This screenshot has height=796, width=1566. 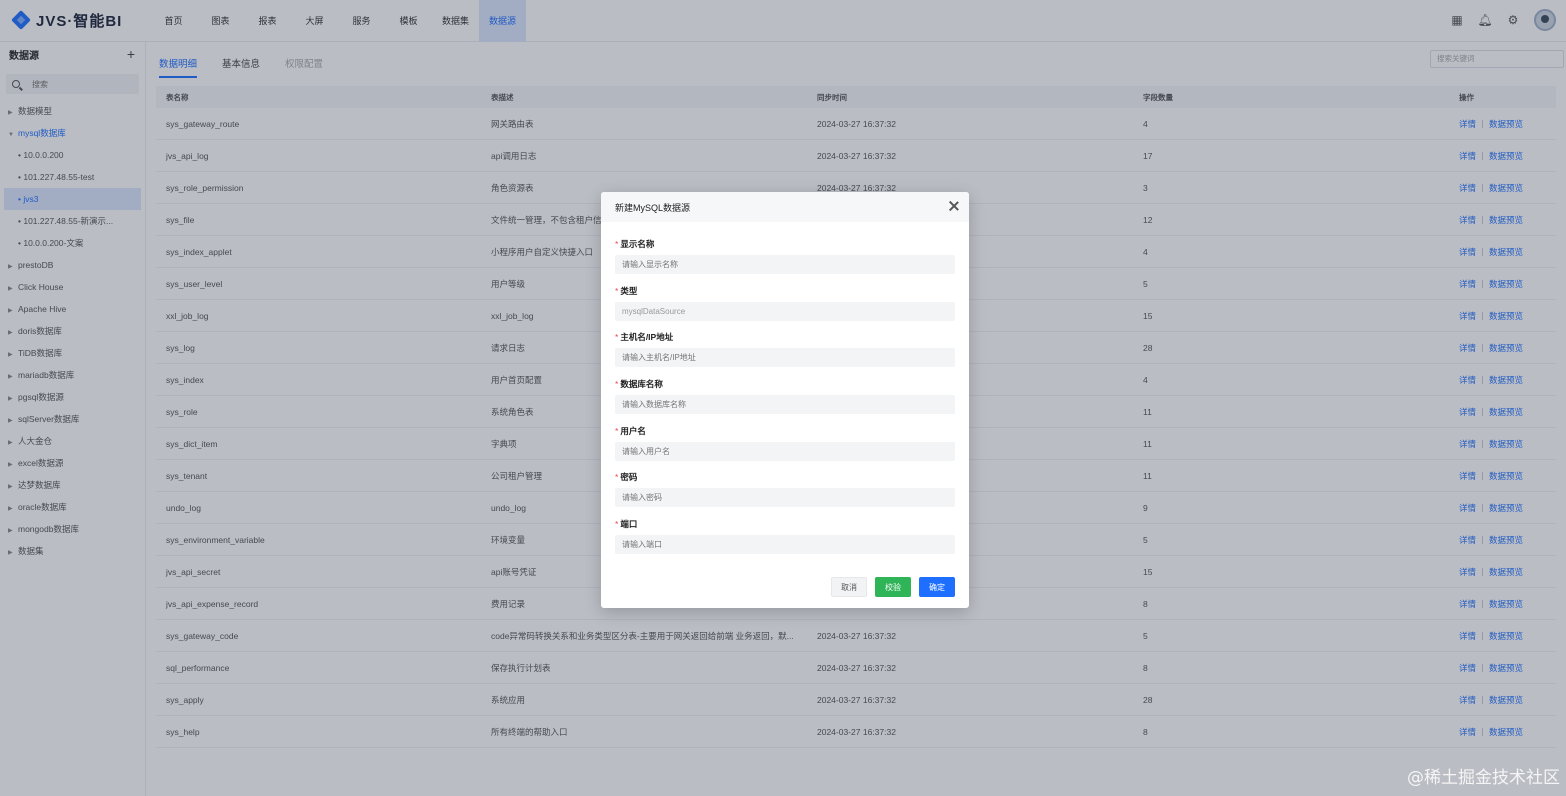 I want to click on field-label-text: 显示名称, so click(x=637, y=244).